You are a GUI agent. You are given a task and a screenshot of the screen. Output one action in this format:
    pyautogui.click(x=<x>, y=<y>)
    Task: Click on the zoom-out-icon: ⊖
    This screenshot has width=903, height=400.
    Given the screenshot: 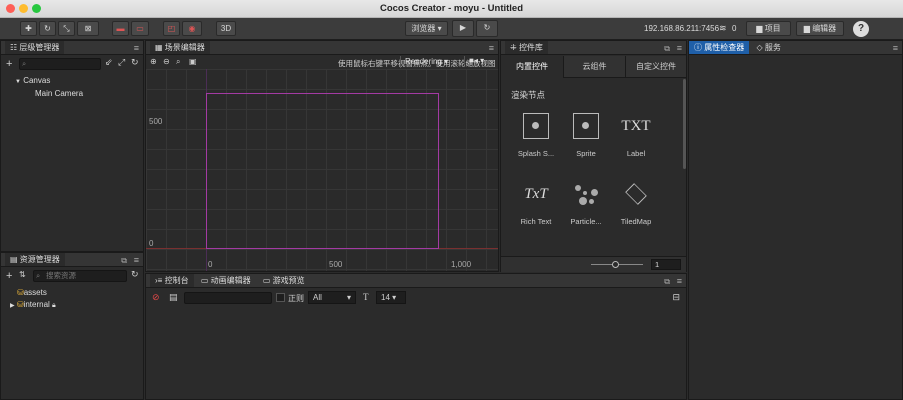 What is the action you would take?
    pyautogui.click(x=166, y=61)
    